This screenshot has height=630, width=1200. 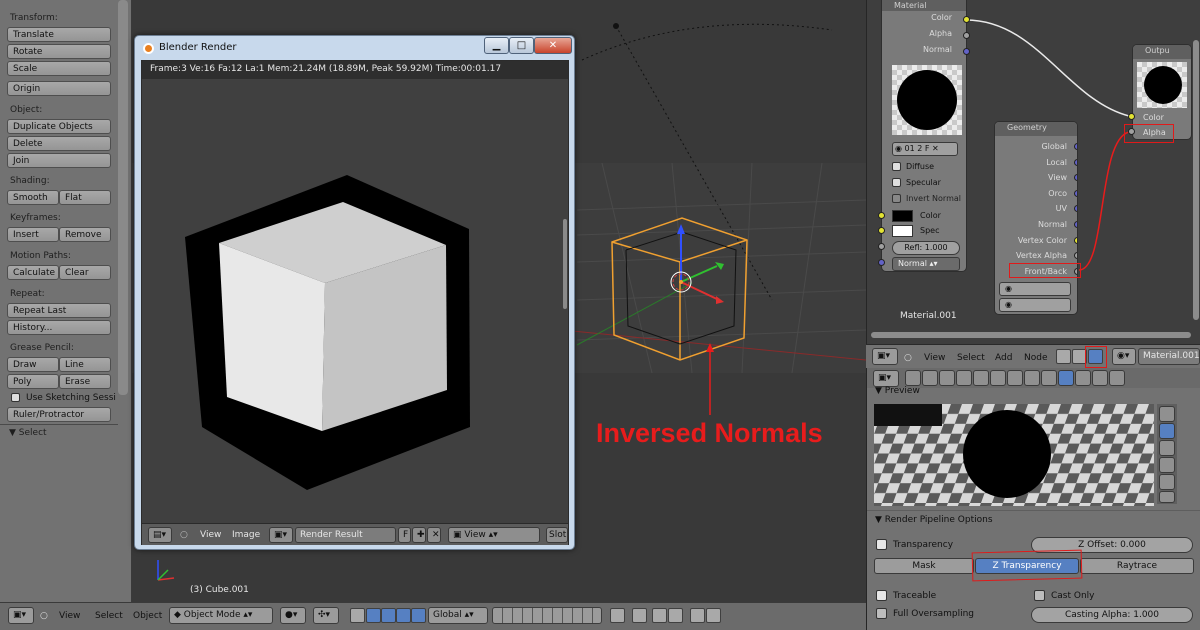 What do you see at coordinates (1049, 378) in the screenshot?
I see `bone-tab-icon` at bounding box center [1049, 378].